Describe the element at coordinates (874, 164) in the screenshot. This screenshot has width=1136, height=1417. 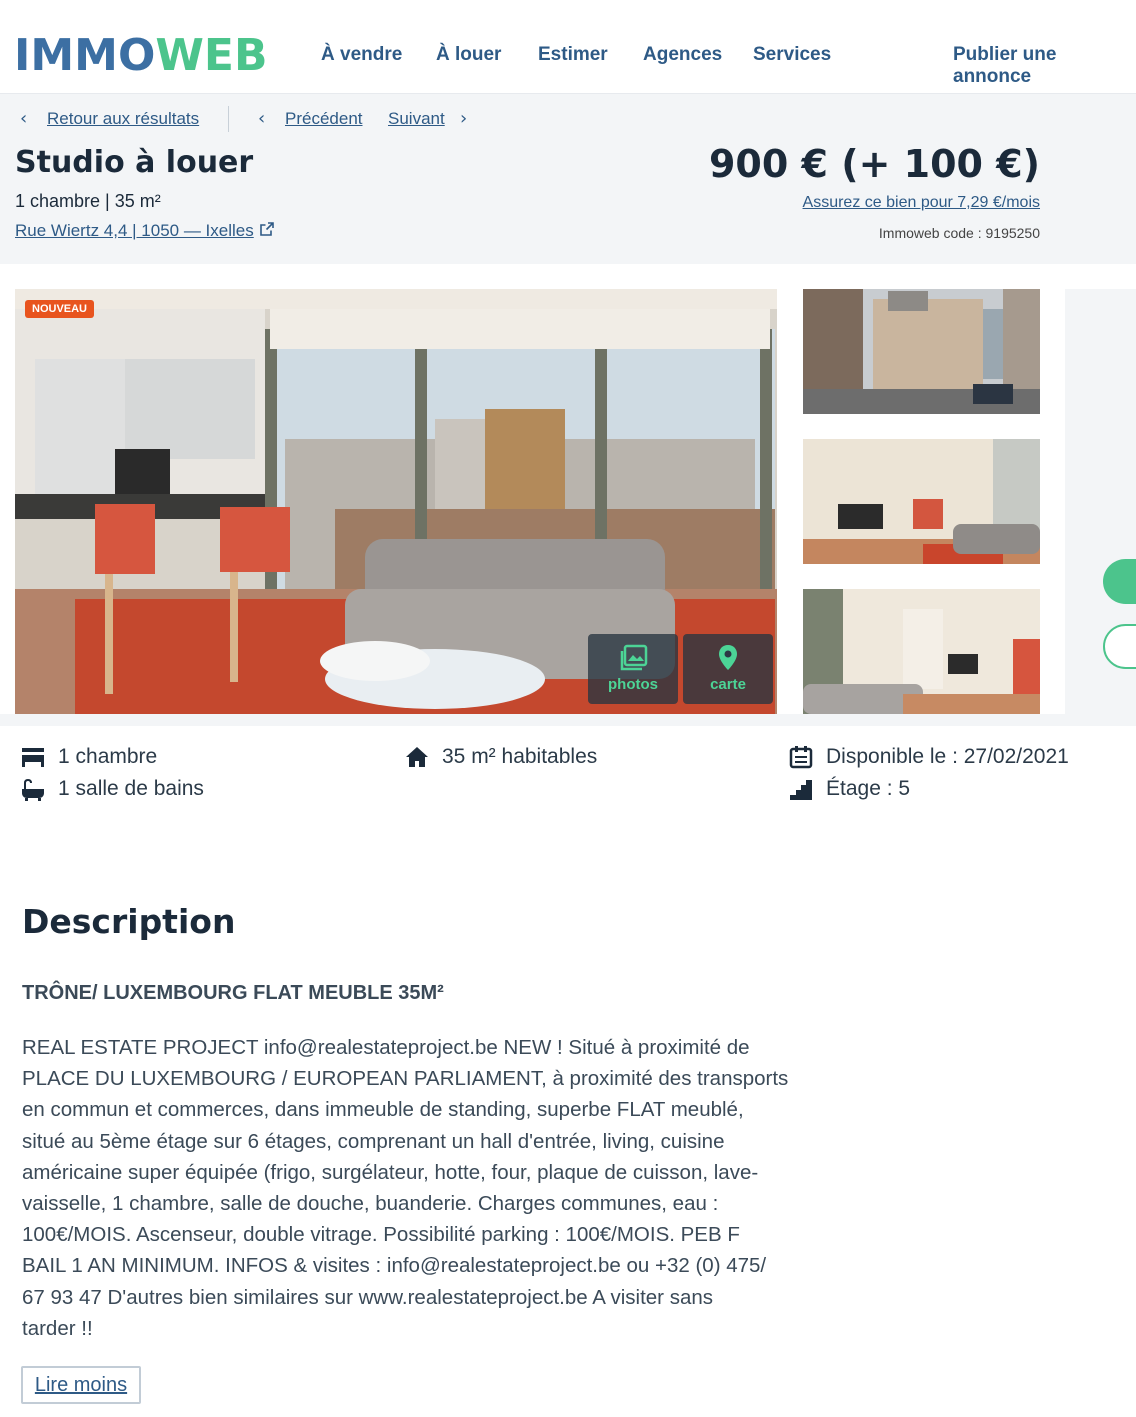
I see `listing-price: 900 € (+ 100 €)` at that location.